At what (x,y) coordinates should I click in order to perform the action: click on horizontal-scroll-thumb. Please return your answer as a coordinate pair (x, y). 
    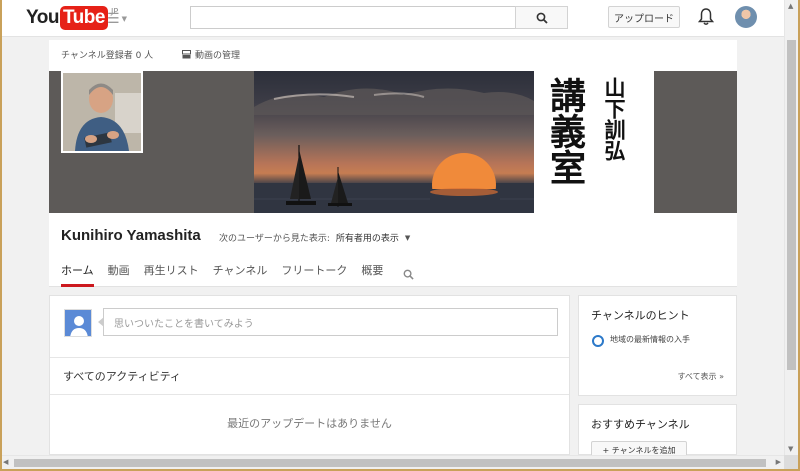
    Looking at the image, I should click on (390, 463).